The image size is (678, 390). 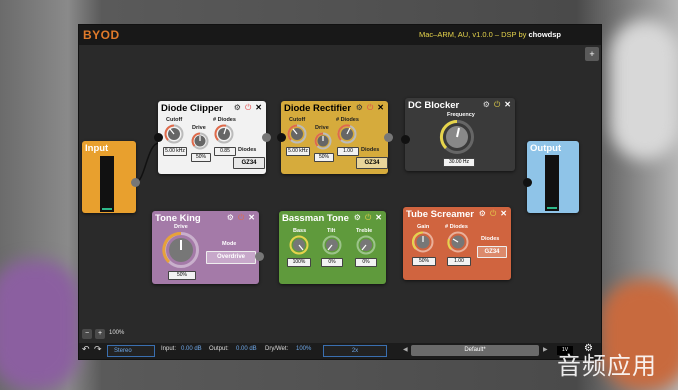 What do you see at coordinates (424, 261) in the screenshot?
I see `gain-value: 50%` at bounding box center [424, 261].